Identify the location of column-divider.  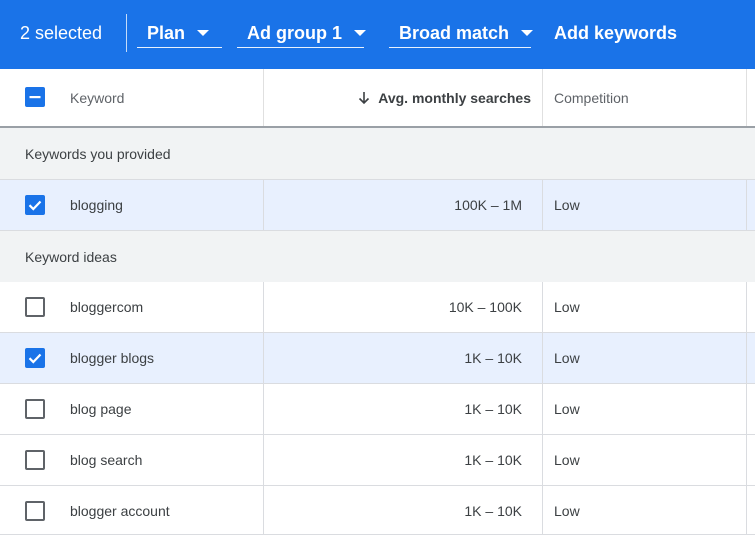
(746, 97).